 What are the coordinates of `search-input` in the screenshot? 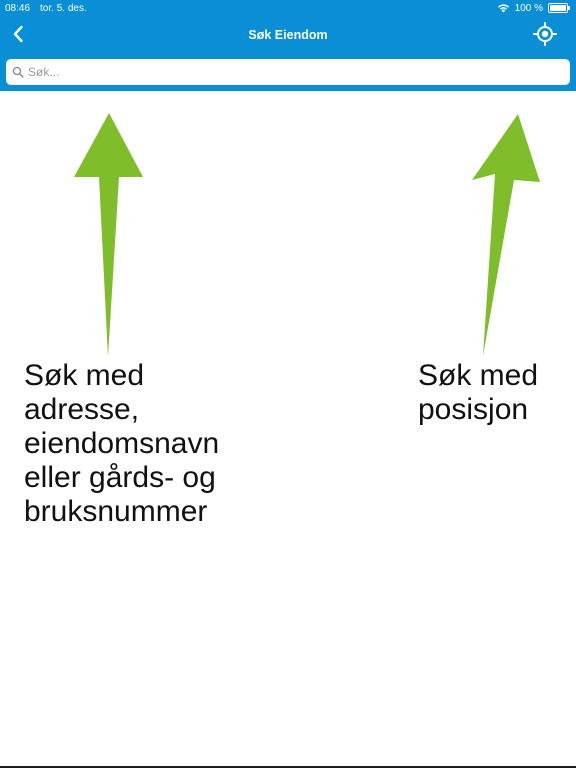 It's located at (299, 72).